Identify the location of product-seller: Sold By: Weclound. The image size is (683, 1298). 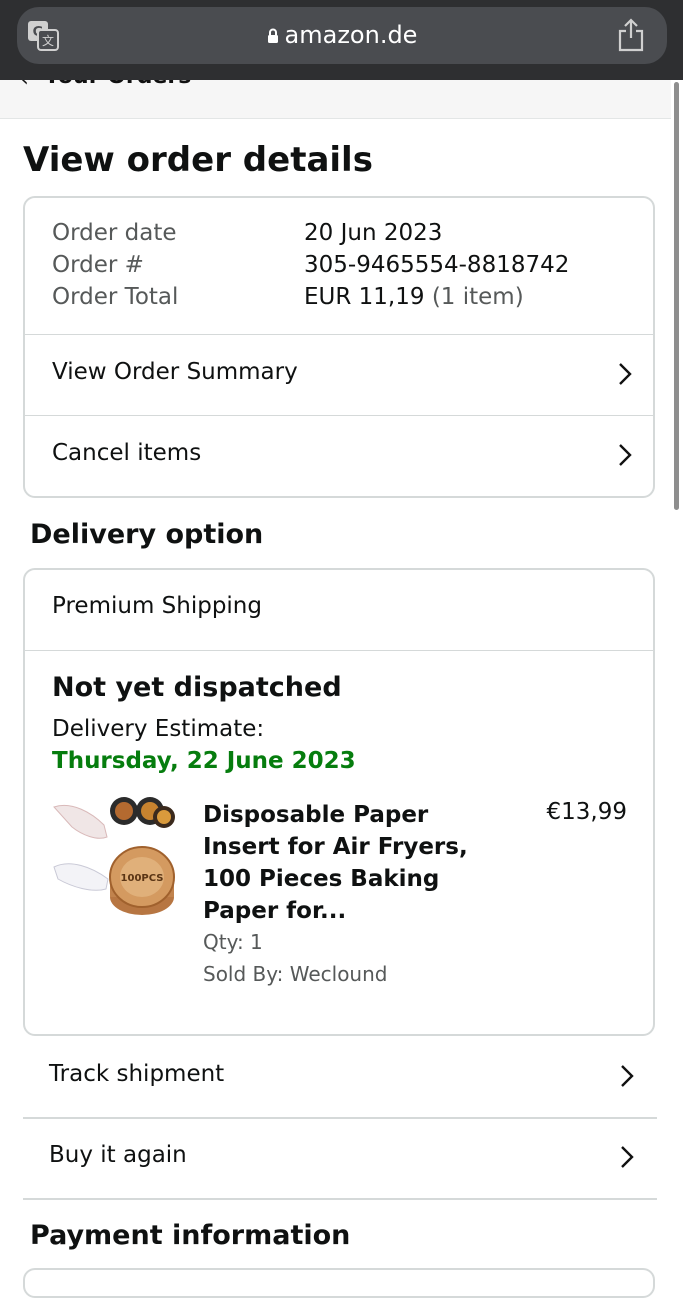
(295, 974).